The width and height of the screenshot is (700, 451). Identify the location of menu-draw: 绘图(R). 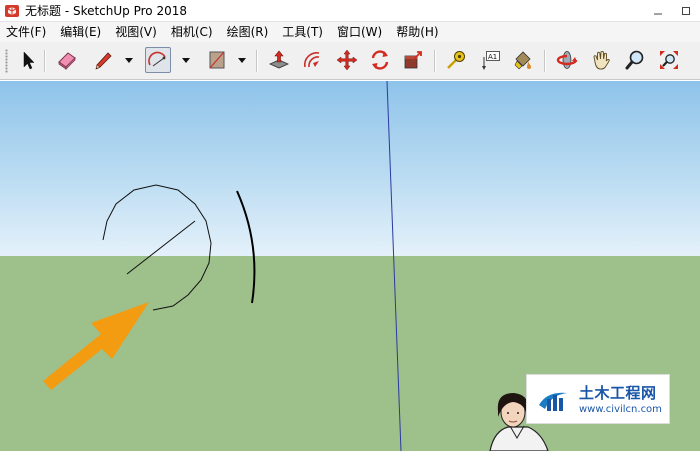
(248, 32).